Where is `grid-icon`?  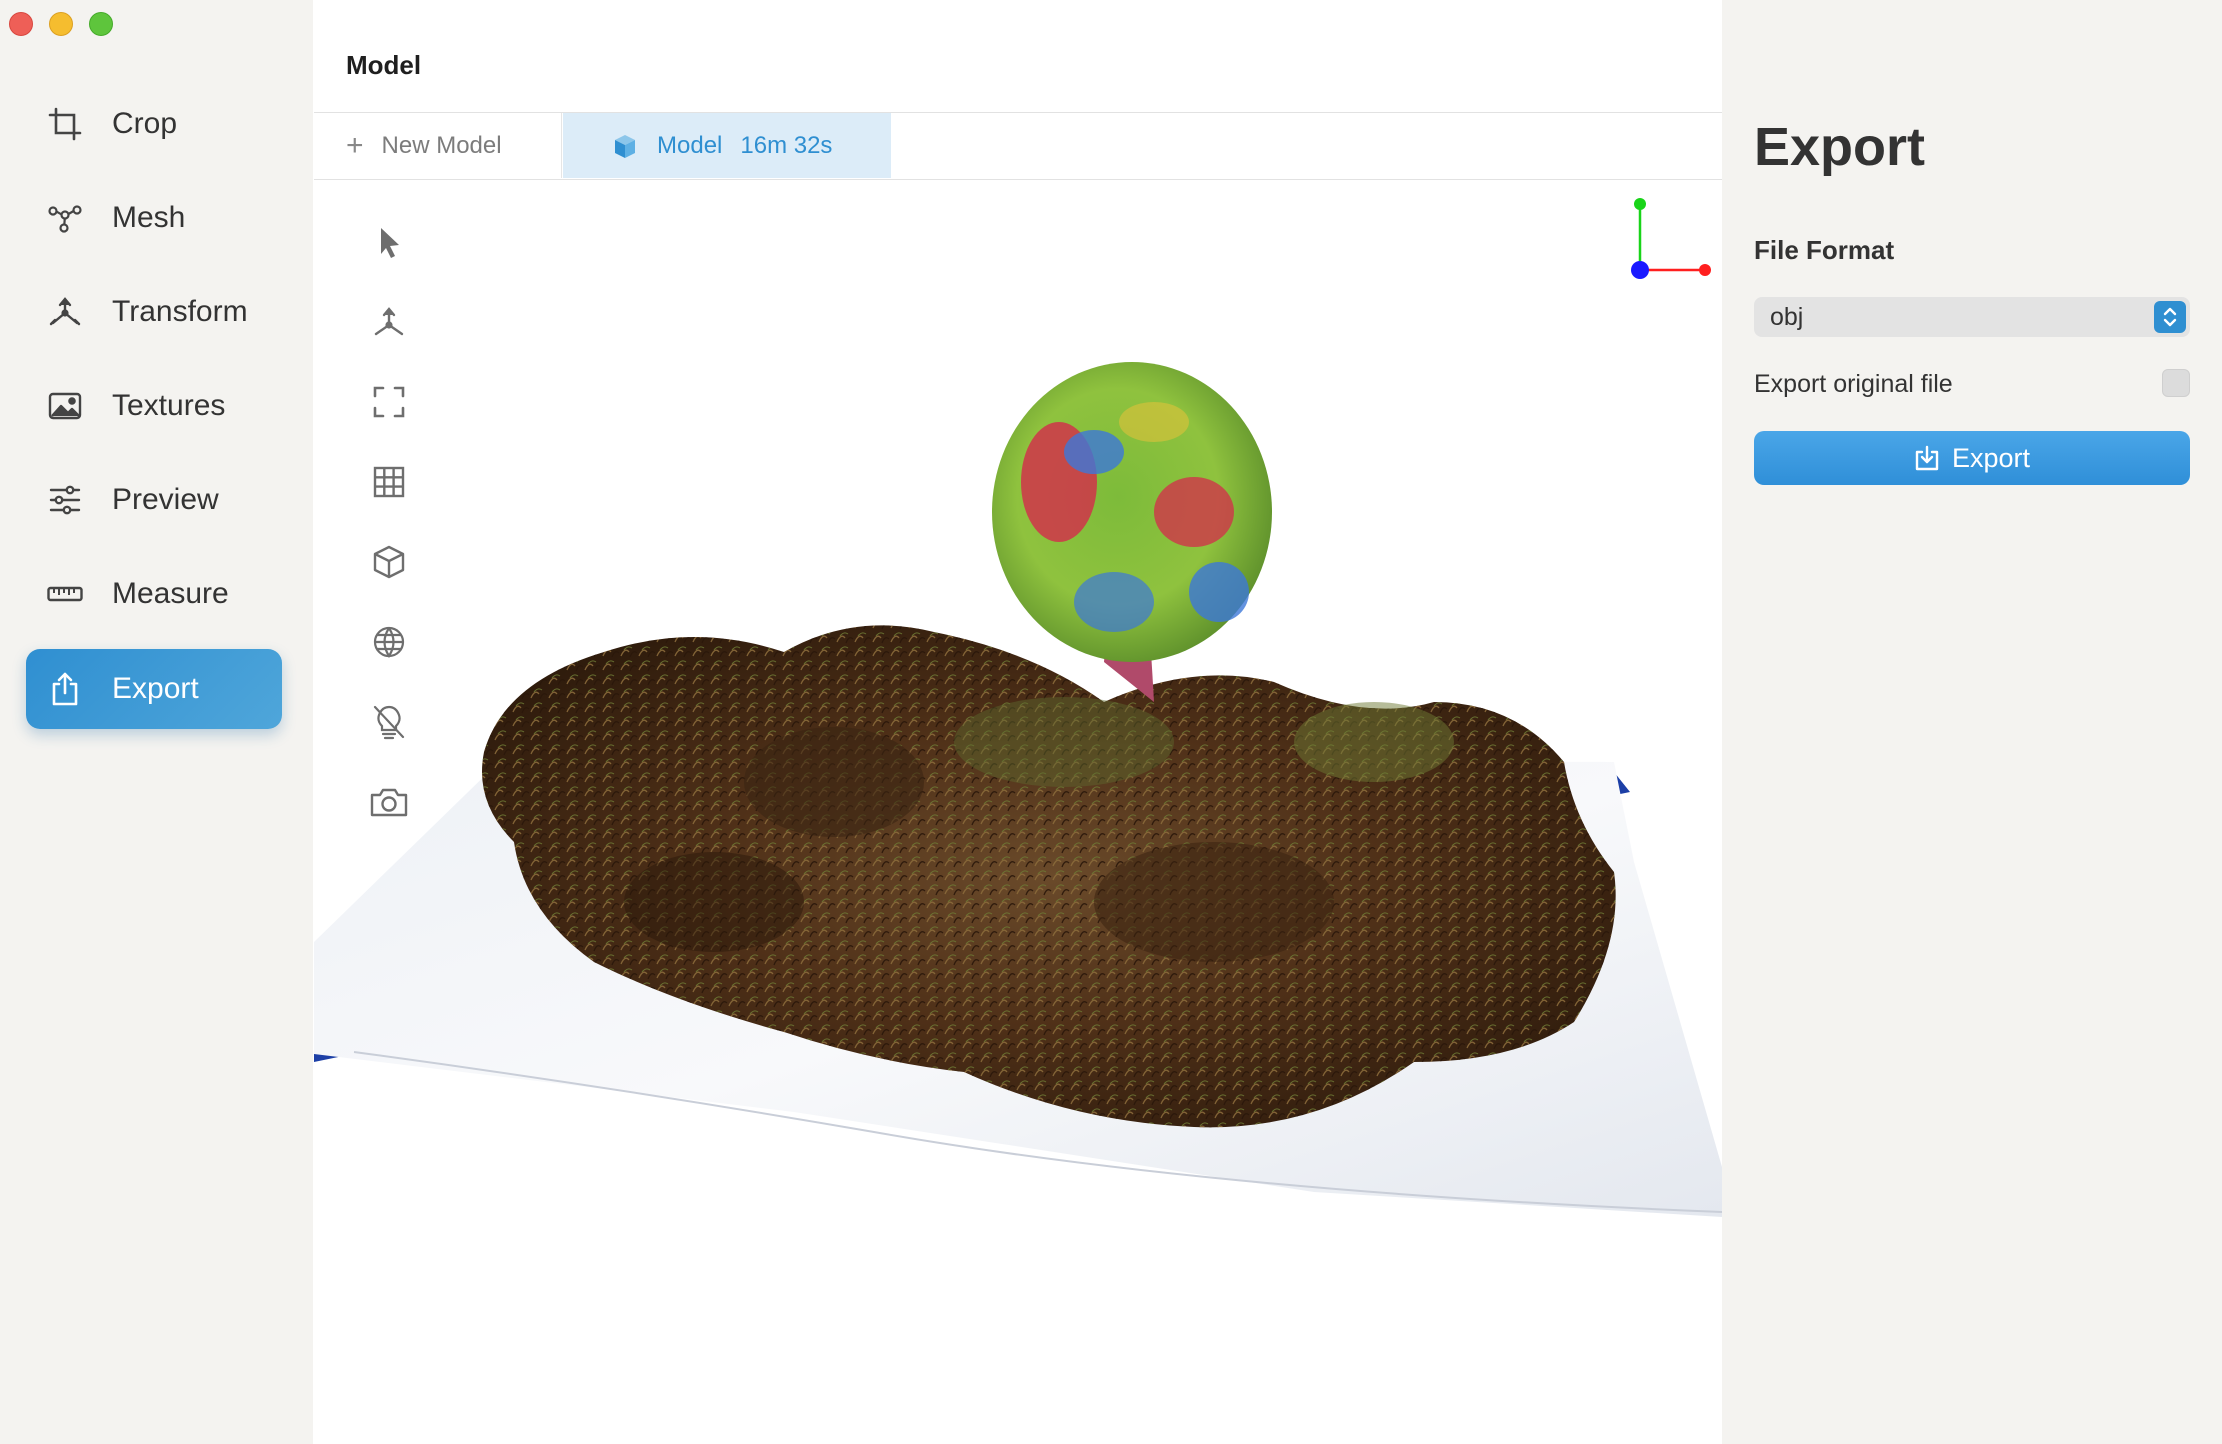 grid-icon is located at coordinates (389, 482).